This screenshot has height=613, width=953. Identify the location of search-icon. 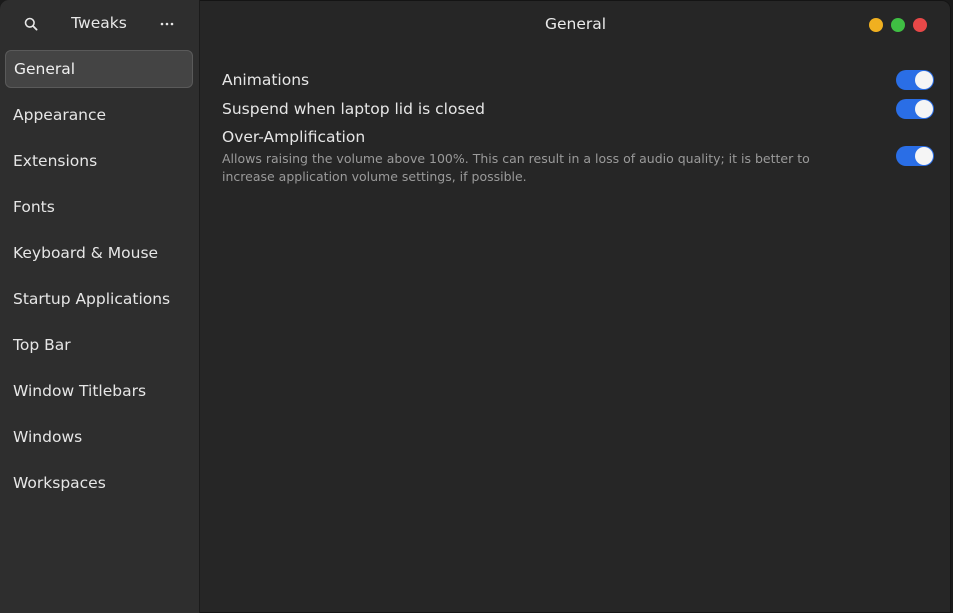
(31, 24).